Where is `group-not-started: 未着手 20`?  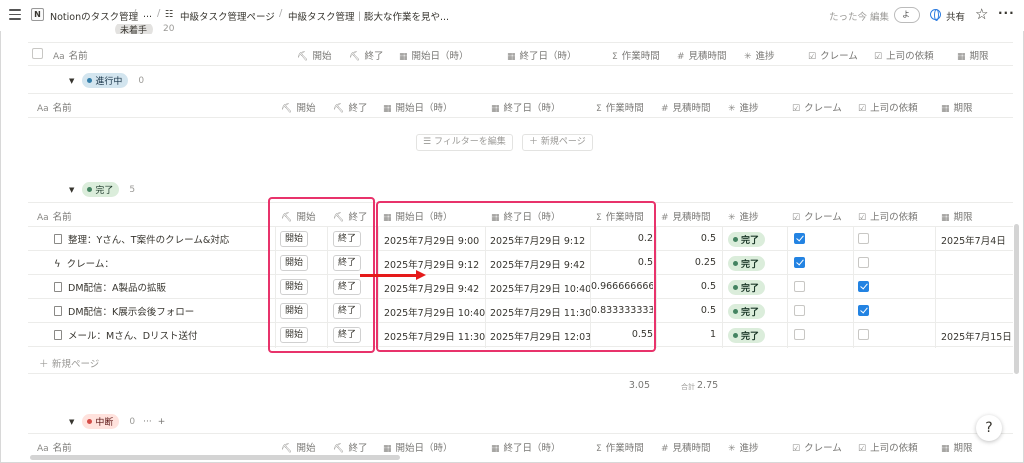 group-not-started: 未着手 20 is located at coordinates (144, 29).